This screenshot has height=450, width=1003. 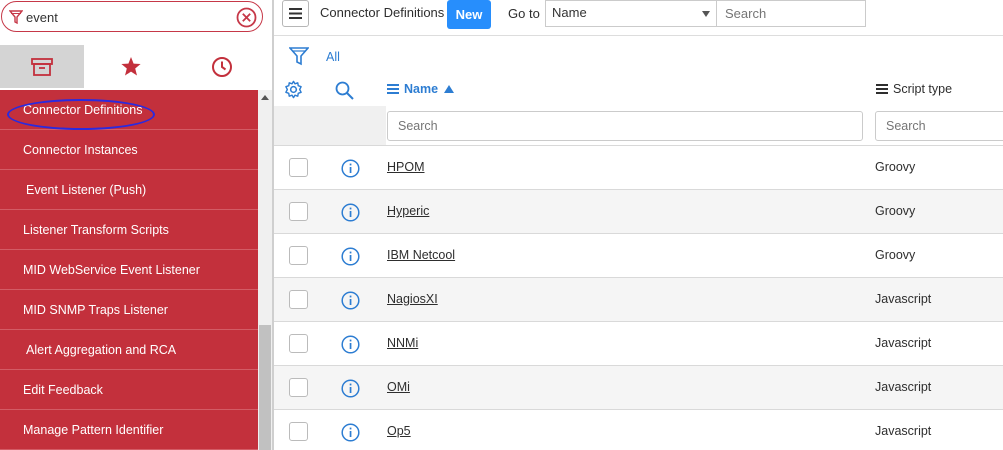 I want to click on archive-icon, so click(x=42, y=66).